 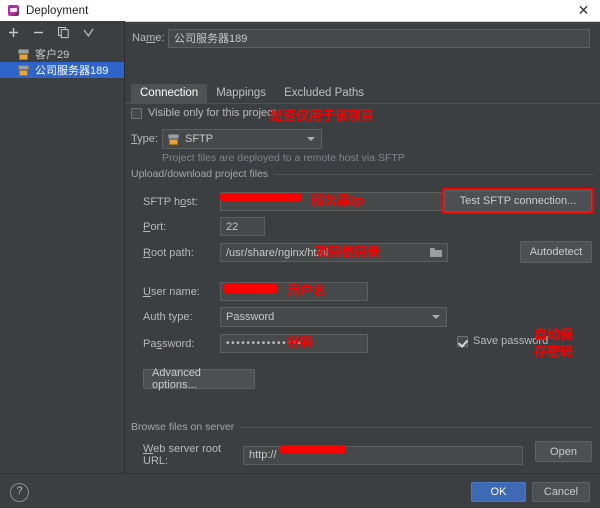 What do you see at coordinates (168, 317) in the screenshot?
I see `auth-type-label: Auth type:` at bounding box center [168, 317].